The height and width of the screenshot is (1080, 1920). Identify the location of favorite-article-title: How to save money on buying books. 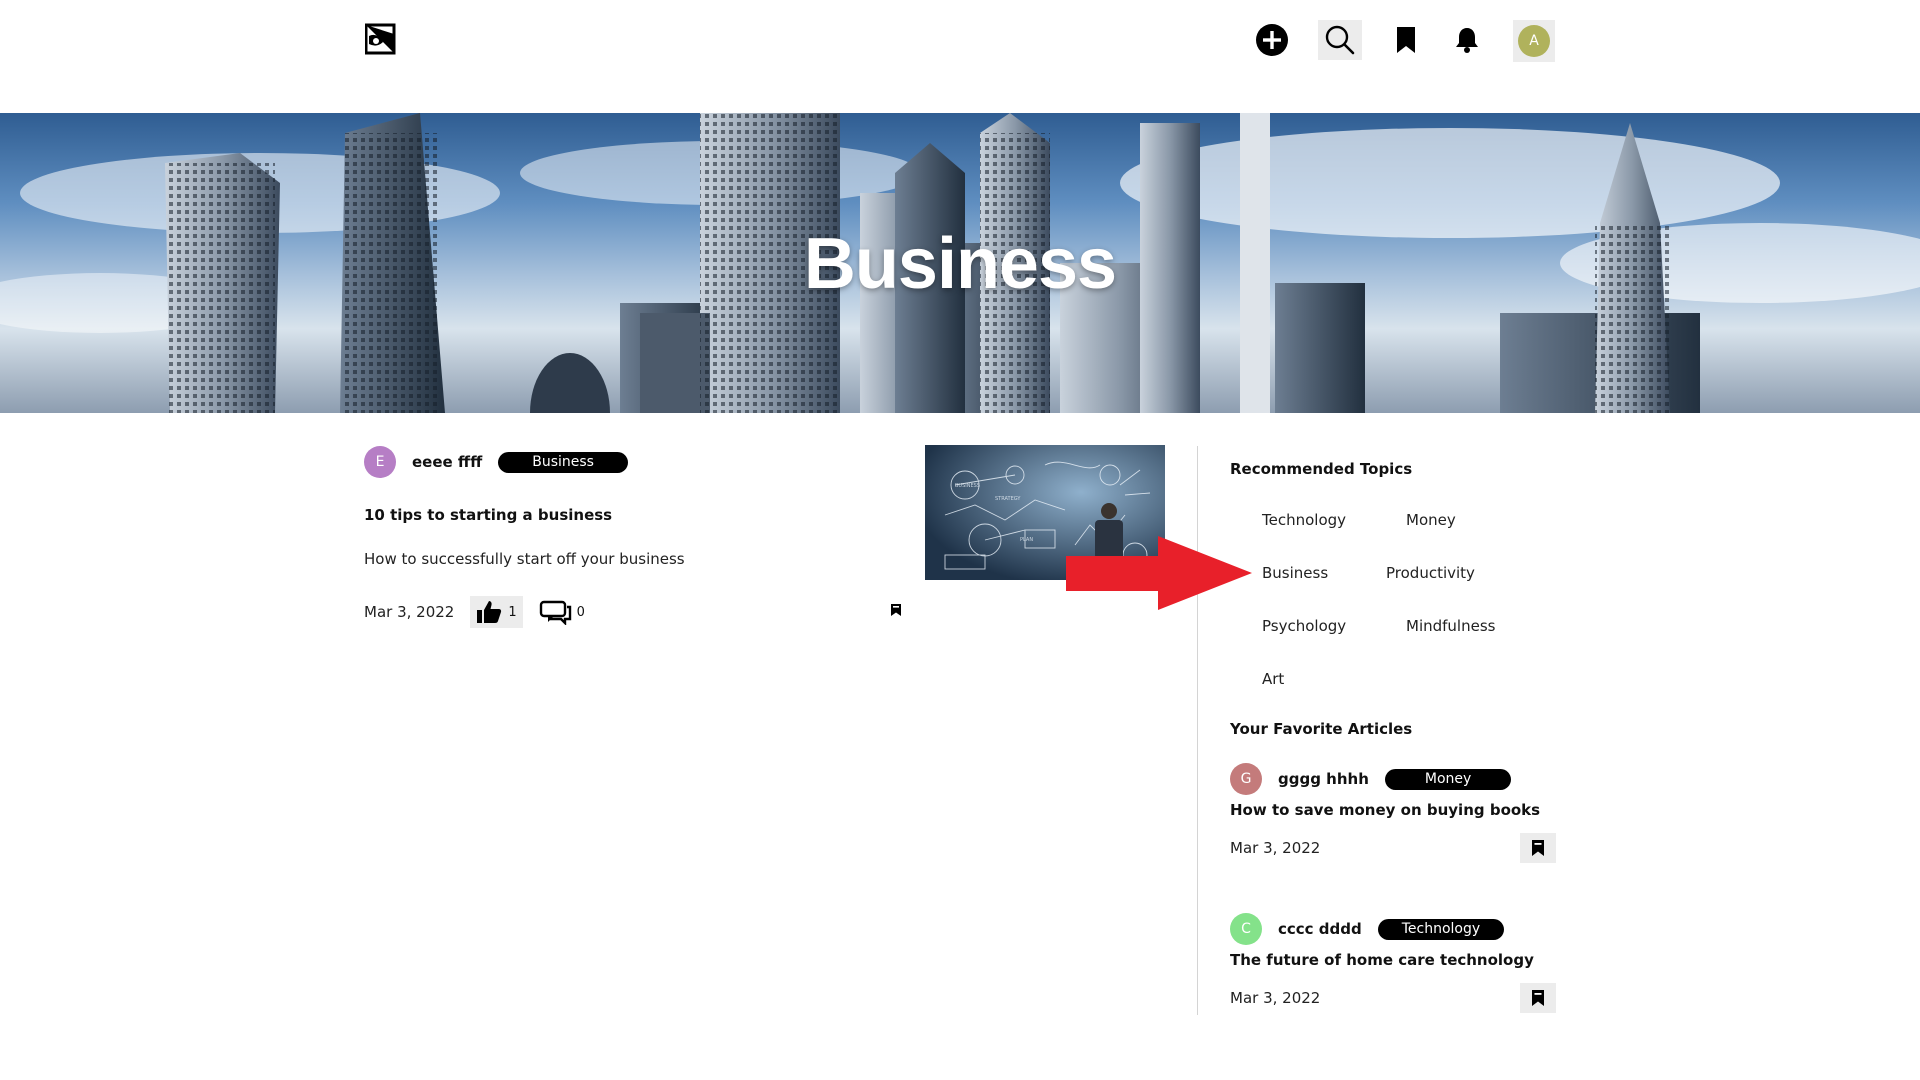
(1385, 810).